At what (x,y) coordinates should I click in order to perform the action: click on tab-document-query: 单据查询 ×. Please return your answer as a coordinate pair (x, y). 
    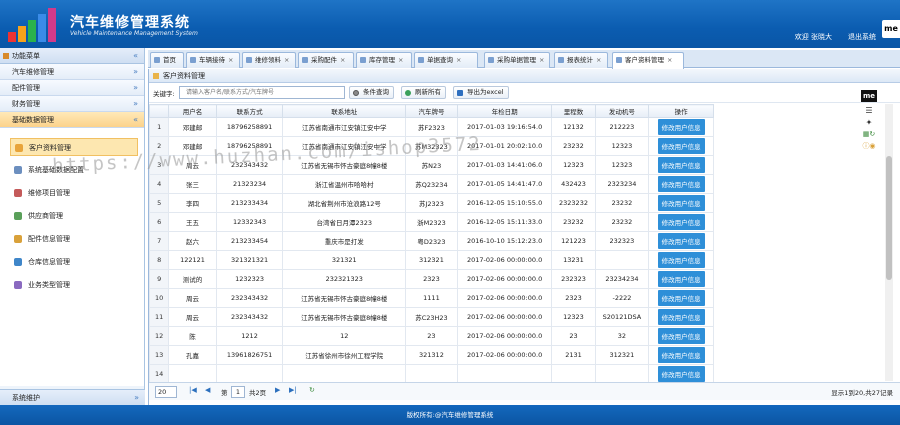
    Looking at the image, I should click on (446, 60).